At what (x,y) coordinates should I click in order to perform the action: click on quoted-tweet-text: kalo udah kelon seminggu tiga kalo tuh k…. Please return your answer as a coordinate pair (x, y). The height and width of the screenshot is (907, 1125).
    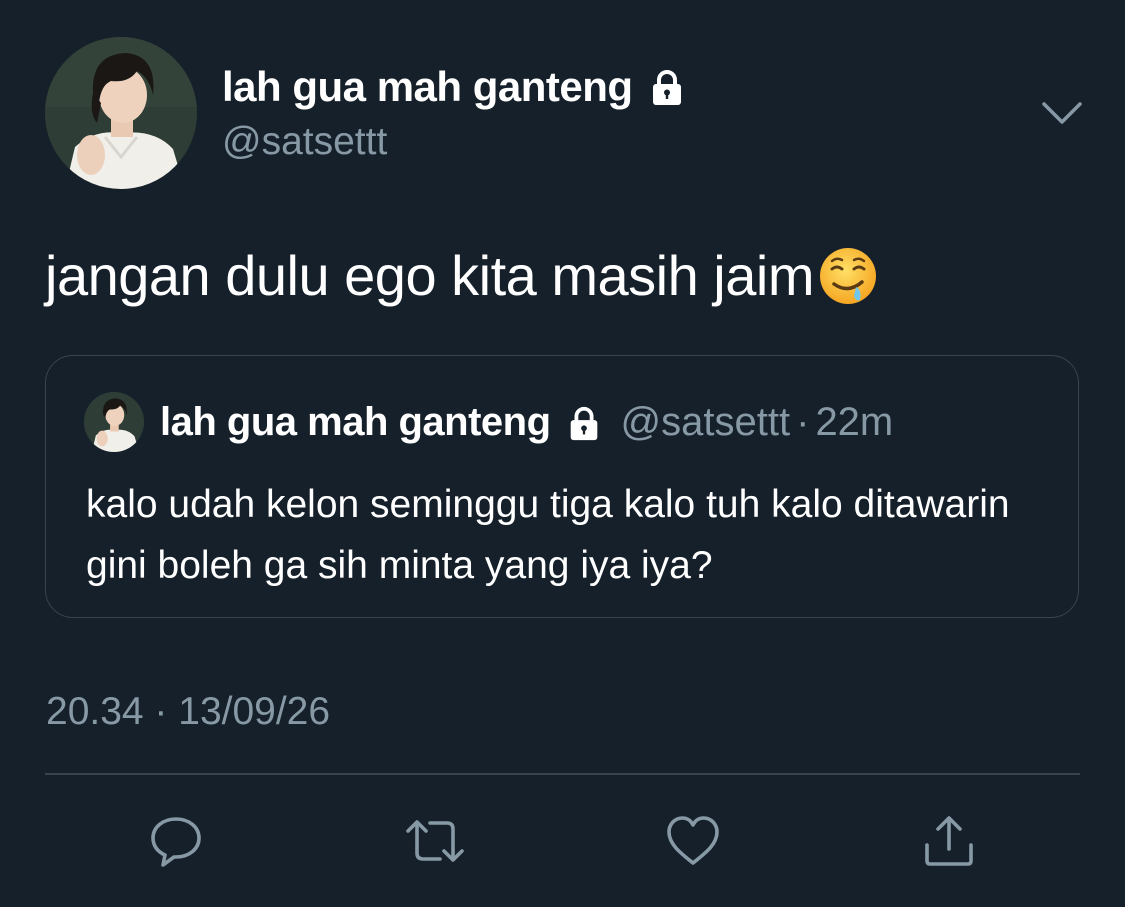
    Looking at the image, I should click on (548, 535).